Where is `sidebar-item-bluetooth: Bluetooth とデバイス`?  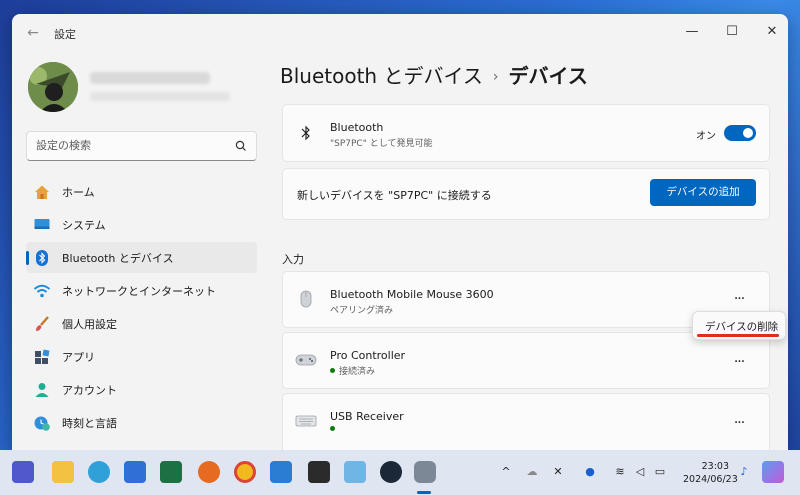 sidebar-item-bluetooth: Bluetooth とデバイス is located at coordinates (141, 257).